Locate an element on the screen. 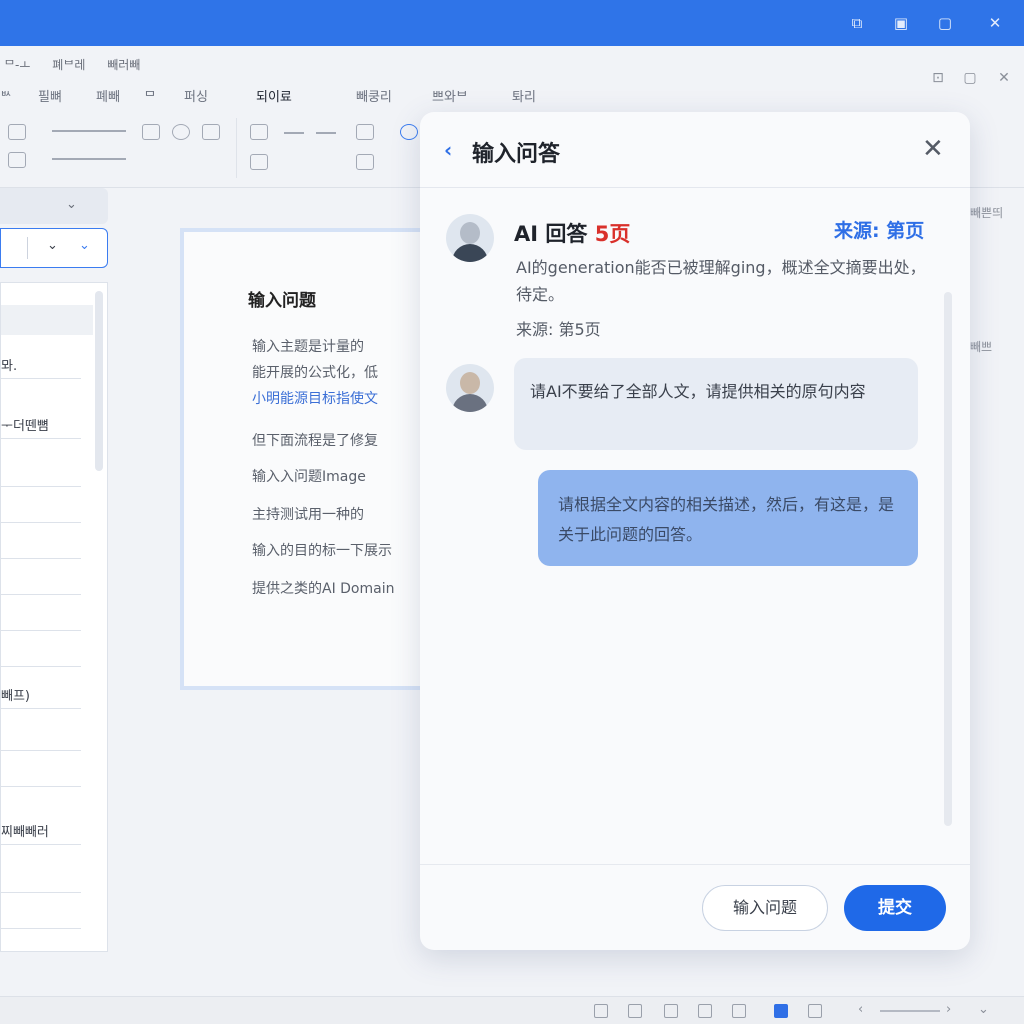  notes-icon is located at coordinates (601, 1011).